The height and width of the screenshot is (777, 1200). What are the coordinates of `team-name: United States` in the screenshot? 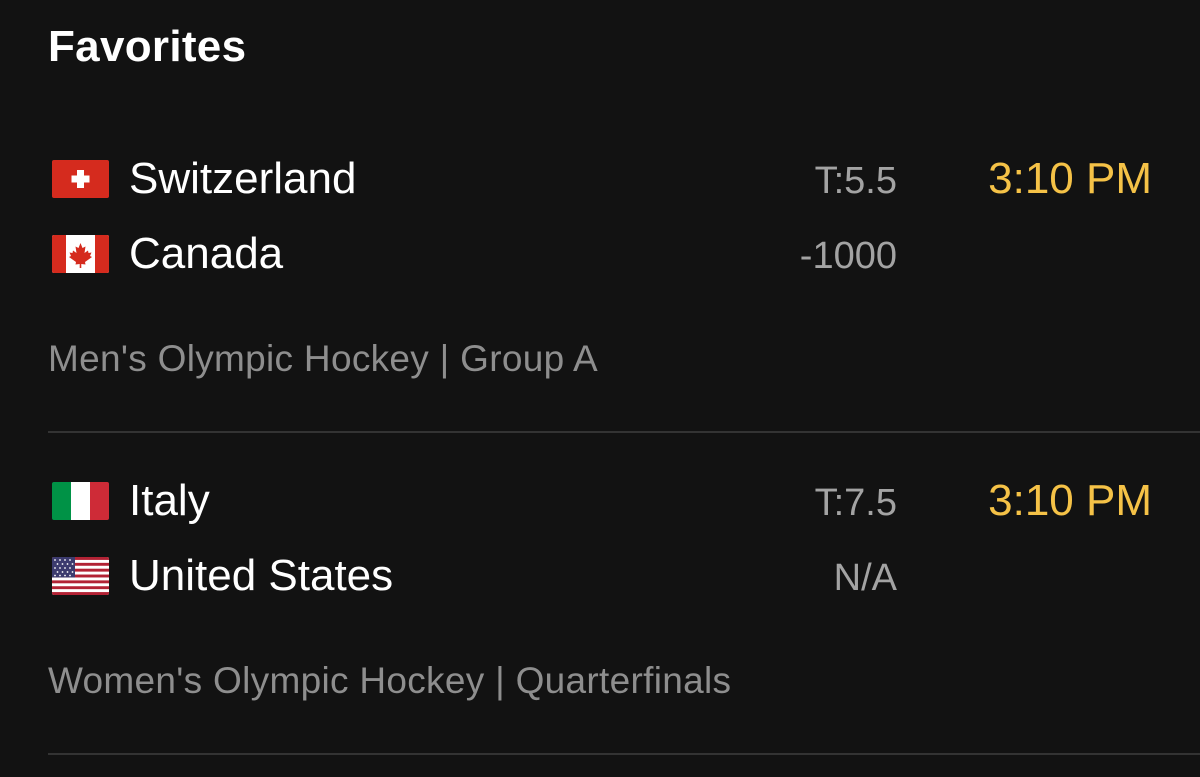 It's located at (261, 575).